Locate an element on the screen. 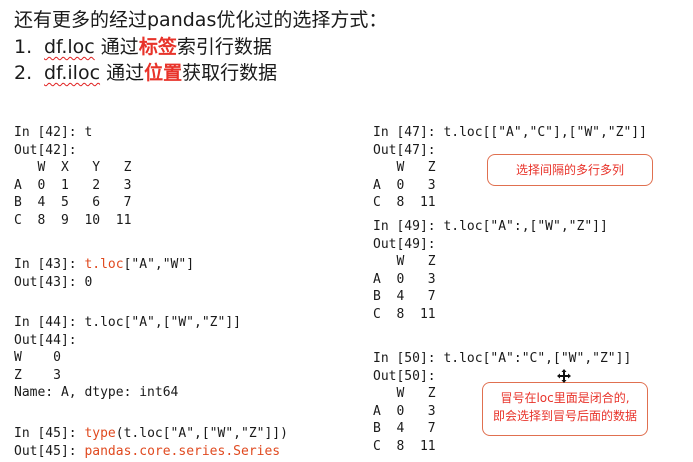 The height and width of the screenshot is (462, 693). note-text: 选择间隔的多行多列 is located at coordinates (569, 170).